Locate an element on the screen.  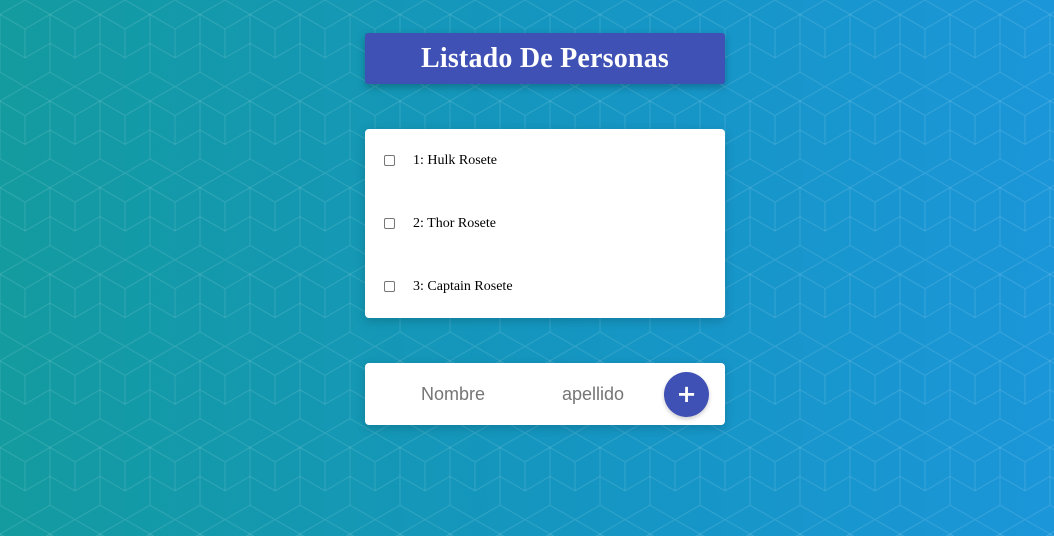
persona-label: 2: Thor Rosete is located at coordinates (454, 223).